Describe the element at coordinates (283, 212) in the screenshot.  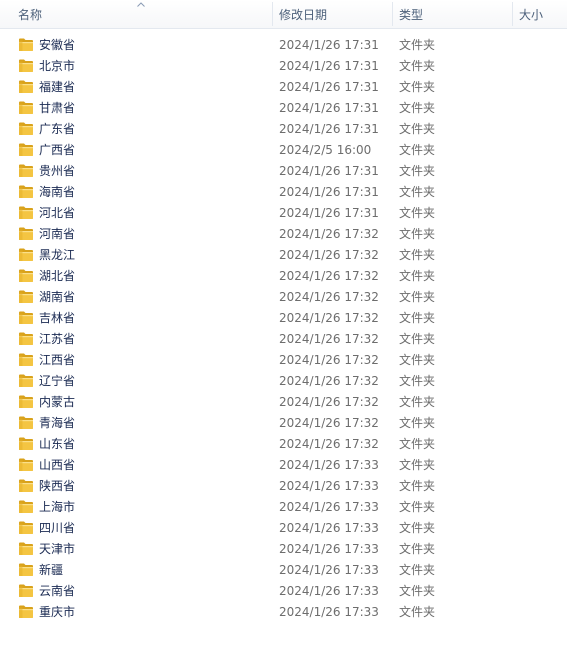
I see `list-item: 河北省 2024/1/26 17:31 文件夹` at that location.